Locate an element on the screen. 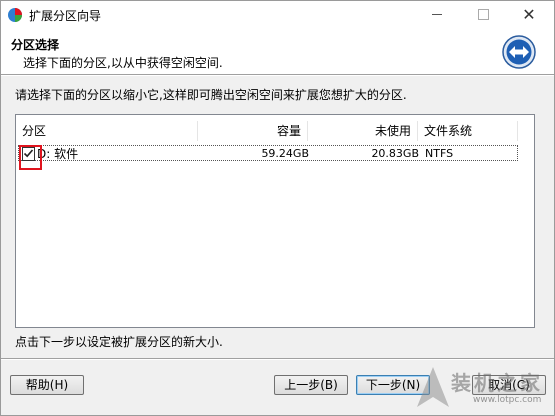 This screenshot has width=555, height=416. title-bar: 扩展分区向导 ✕ is located at coordinates (277, 15).